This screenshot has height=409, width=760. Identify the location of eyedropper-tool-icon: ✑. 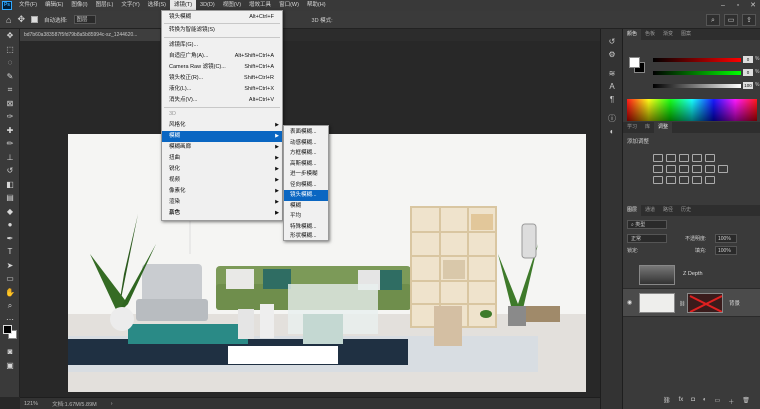
(10, 117).